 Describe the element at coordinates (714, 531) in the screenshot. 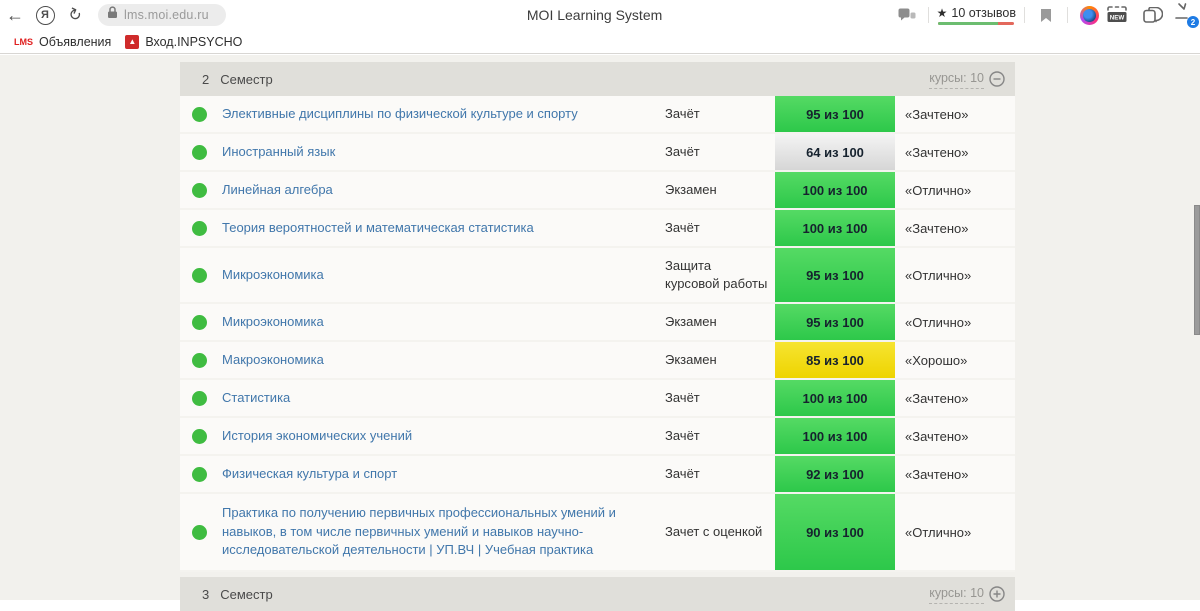

I see `assessment-type: Зачет с оценкой` at that location.